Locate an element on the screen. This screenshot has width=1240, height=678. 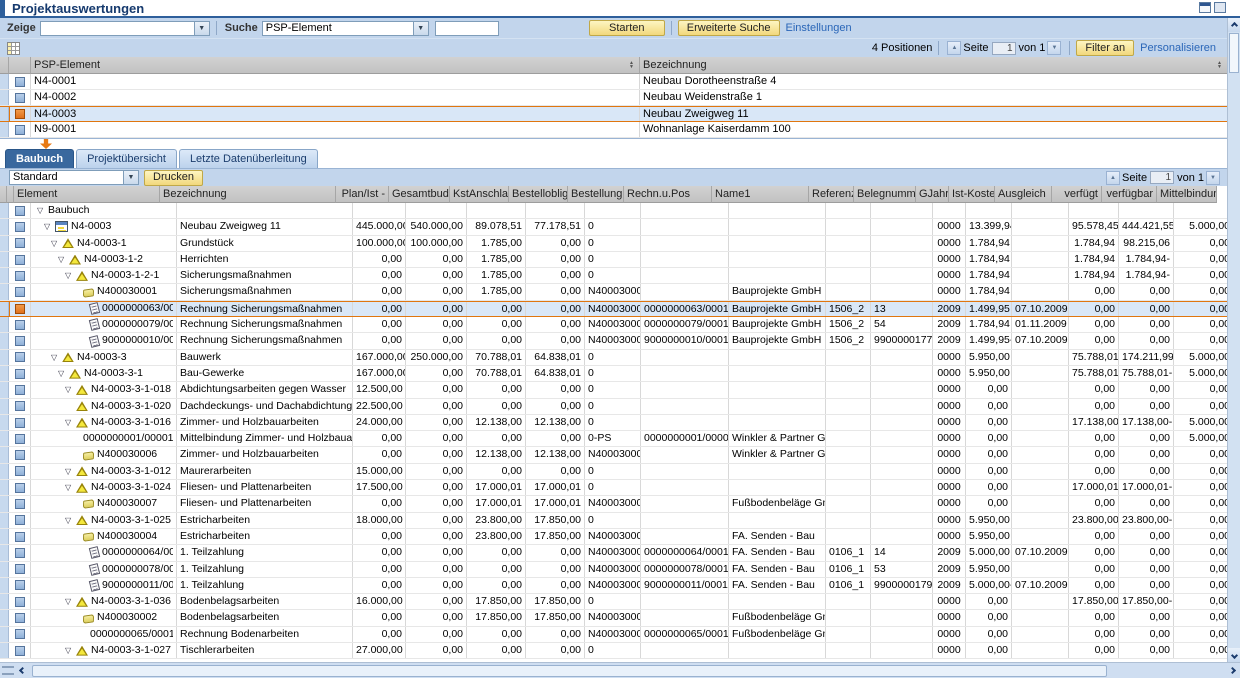
einstellungen-link: Einstellungen is located at coordinates (819, 28).